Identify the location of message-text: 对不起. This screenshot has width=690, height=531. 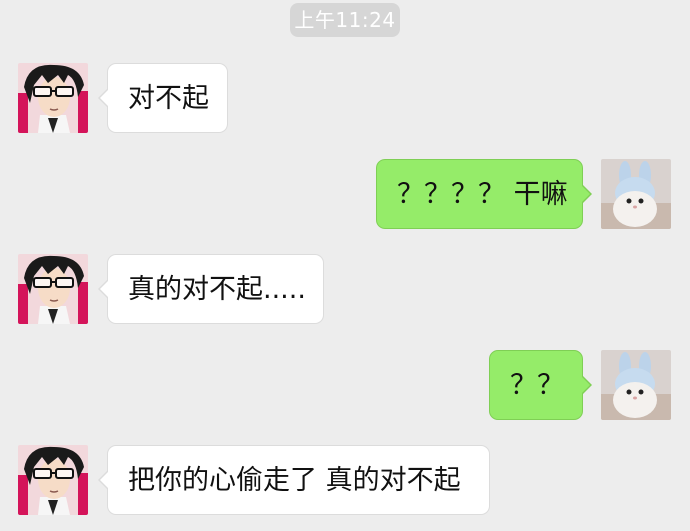
(168, 98).